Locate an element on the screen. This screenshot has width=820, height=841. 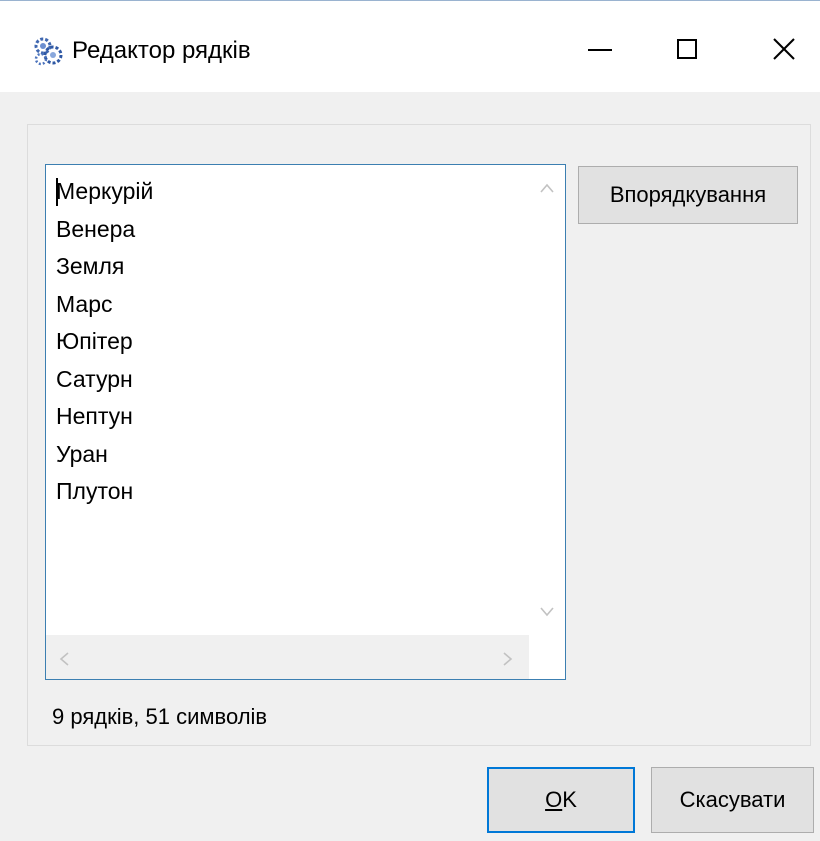
memo-line: Сатурн is located at coordinates (94, 378).